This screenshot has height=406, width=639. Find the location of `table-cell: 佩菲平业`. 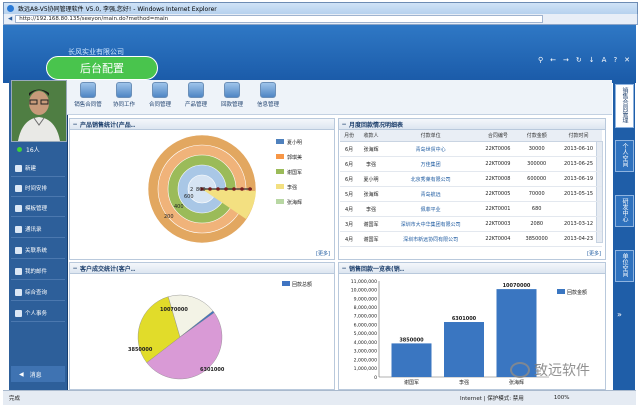

table-cell: 佩菲平业 is located at coordinates (430, 209).